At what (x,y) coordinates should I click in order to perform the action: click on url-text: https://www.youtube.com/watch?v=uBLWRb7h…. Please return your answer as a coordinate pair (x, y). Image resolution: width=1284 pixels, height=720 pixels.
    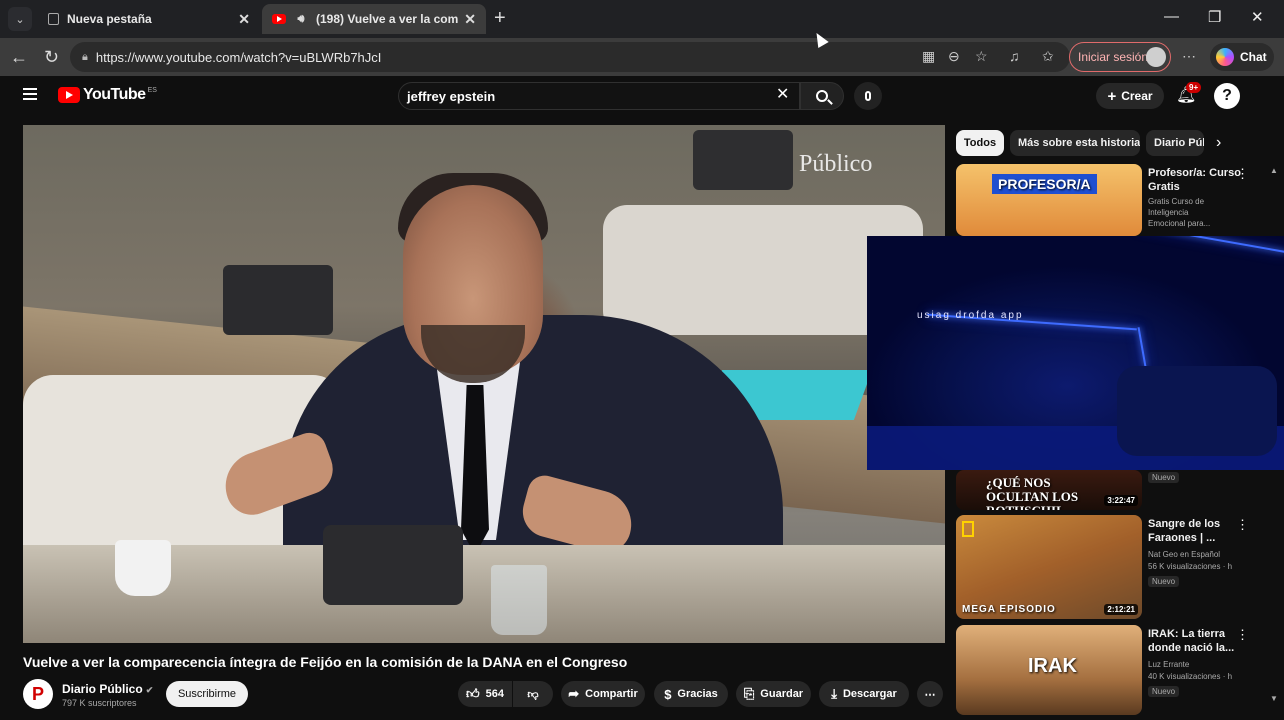
    Looking at the image, I should click on (238, 57).